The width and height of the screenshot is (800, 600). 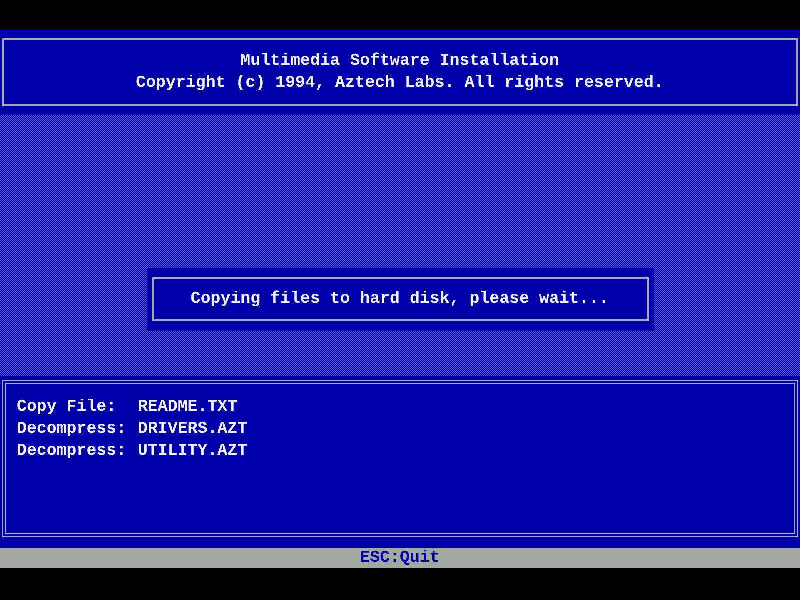 I want to click on log-file-name: README.TXT, so click(x=188, y=407).